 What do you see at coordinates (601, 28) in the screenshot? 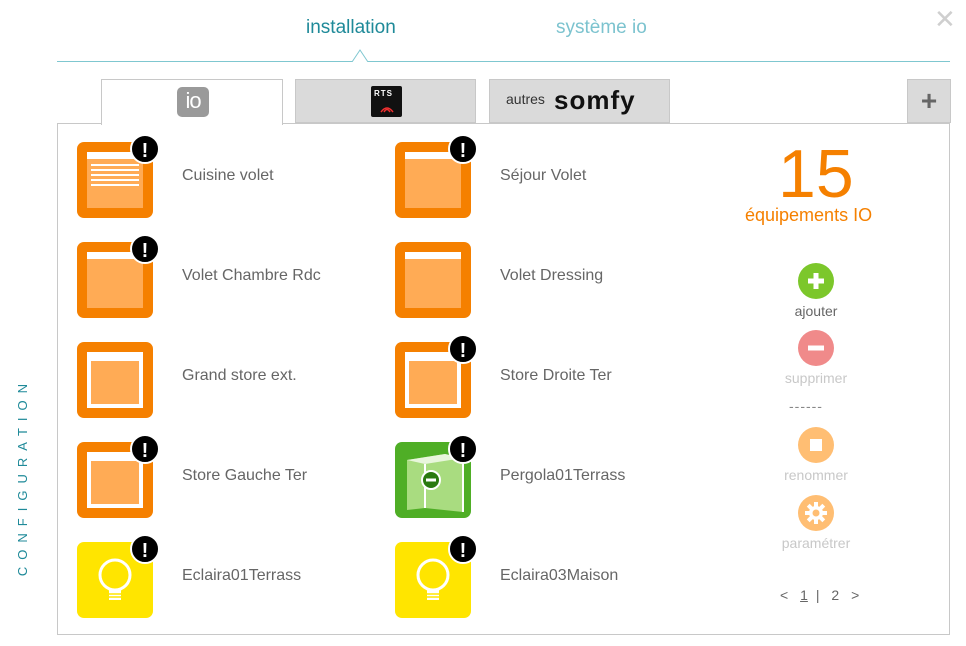
I see `tab-systeme-io: système io` at bounding box center [601, 28].